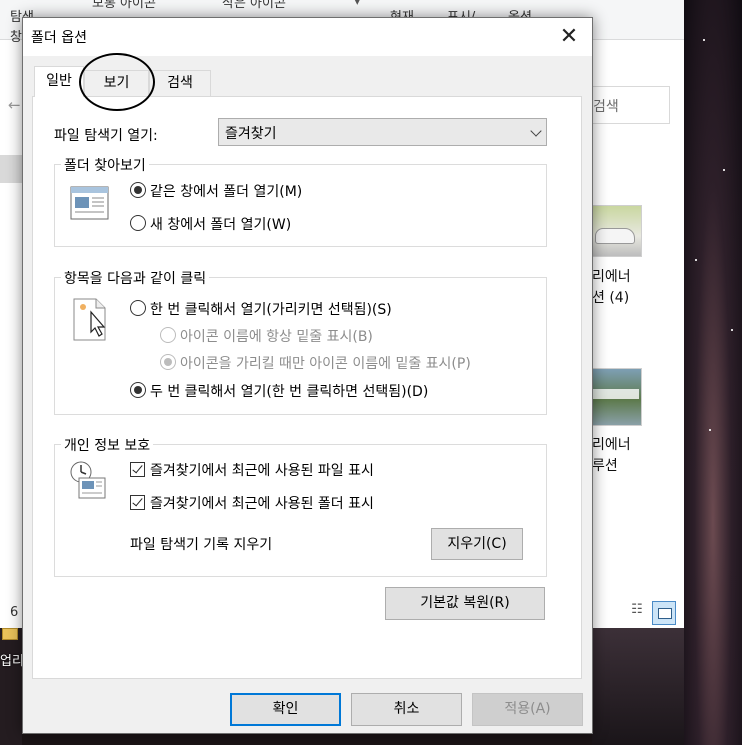 The width and height of the screenshot is (742, 745). What do you see at coordinates (88, 480) in the screenshot?
I see `privacy-history-icon` at bounding box center [88, 480].